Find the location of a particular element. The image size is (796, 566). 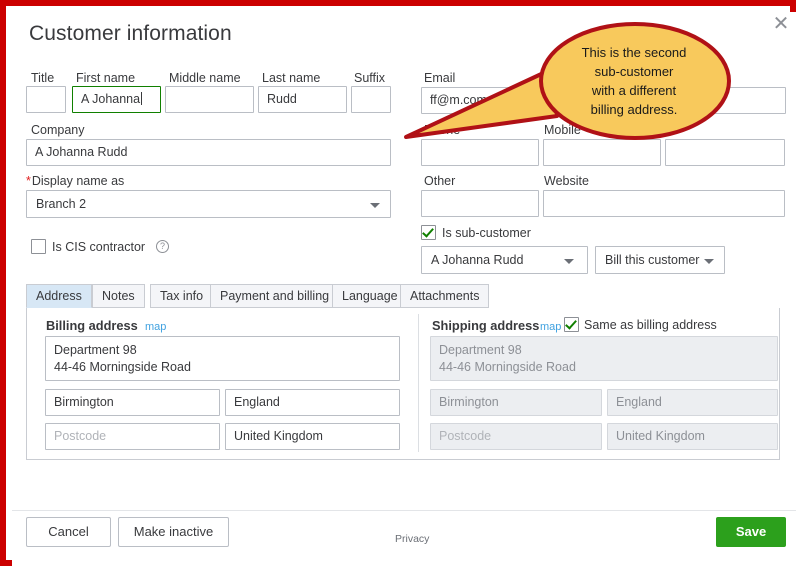

billing-mode-value: Bill this customer is located at coordinates (652, 260).